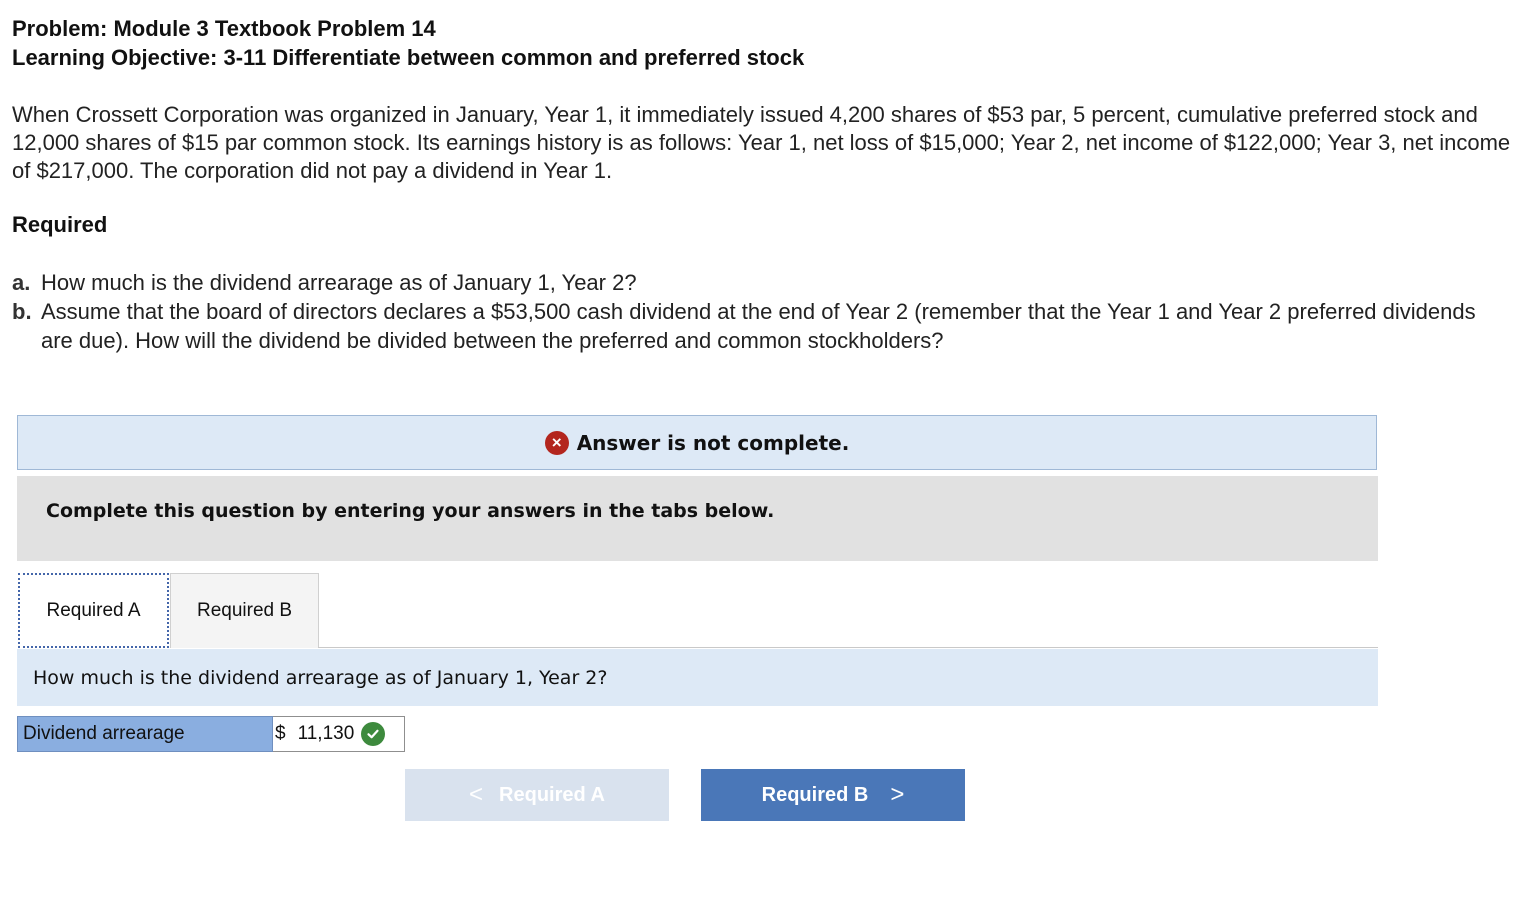 The image size is (1534, 914). I want to click on tab-label: Required B, so click(244, 610).